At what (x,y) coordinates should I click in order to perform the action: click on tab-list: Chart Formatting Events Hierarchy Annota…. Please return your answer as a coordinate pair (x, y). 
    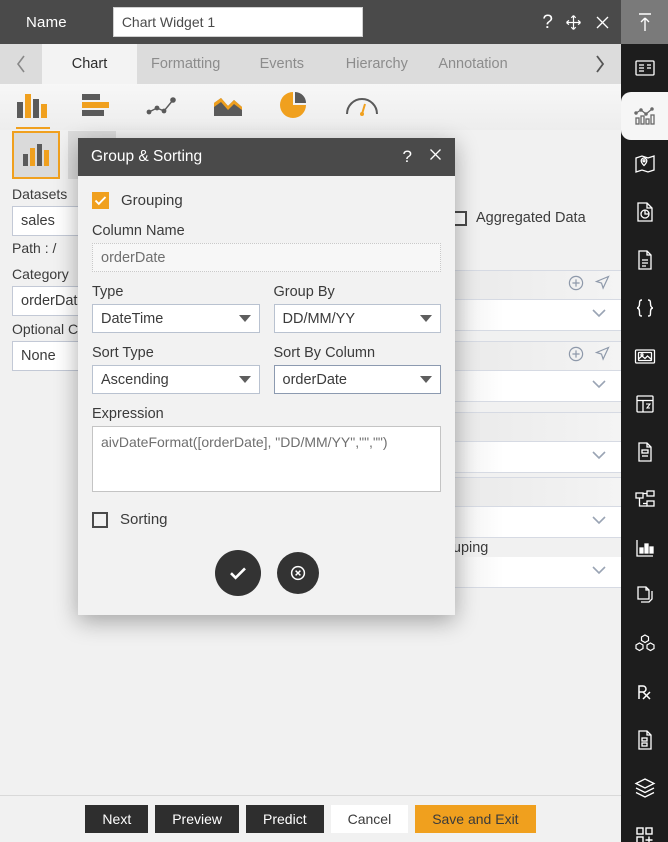
    Looking at the image, I should click on (310, 64).